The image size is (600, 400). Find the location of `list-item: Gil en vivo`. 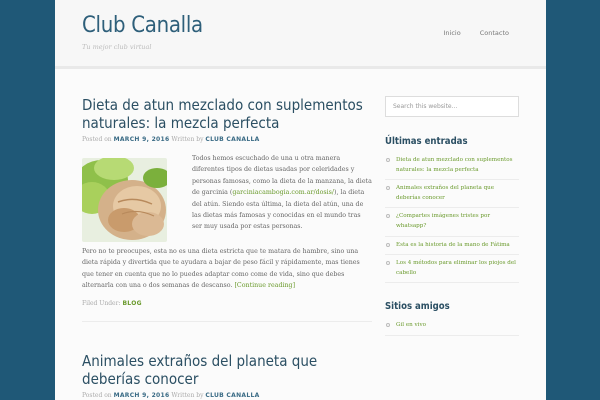

list-item: Gil en vivo is located at coordinates (452, 326).